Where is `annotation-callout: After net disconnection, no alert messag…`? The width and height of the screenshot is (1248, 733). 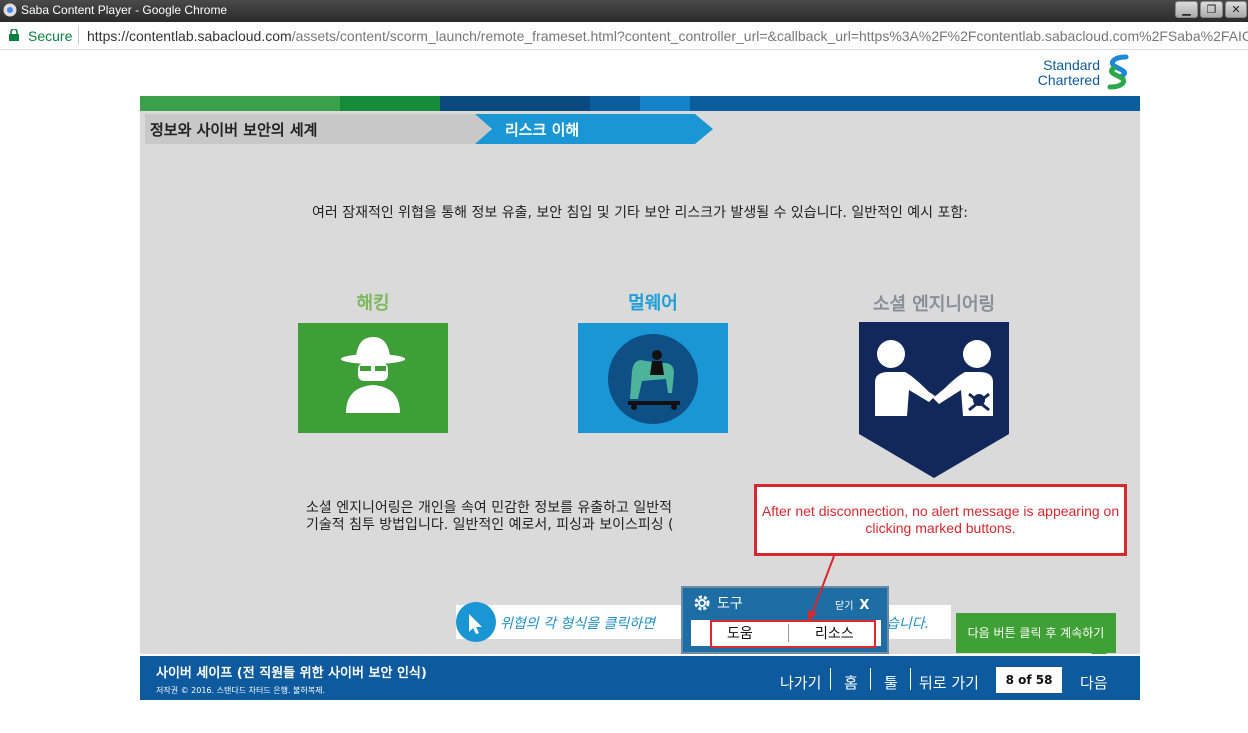
annotation-callout: After net disconnection, no alert messag… is located at coordinates (940, 520).